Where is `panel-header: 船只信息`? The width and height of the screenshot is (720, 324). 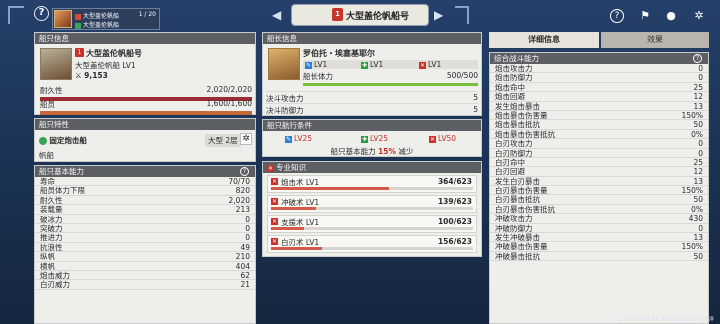
panel-header: 船只信息 is located at coordinates (145, 38).